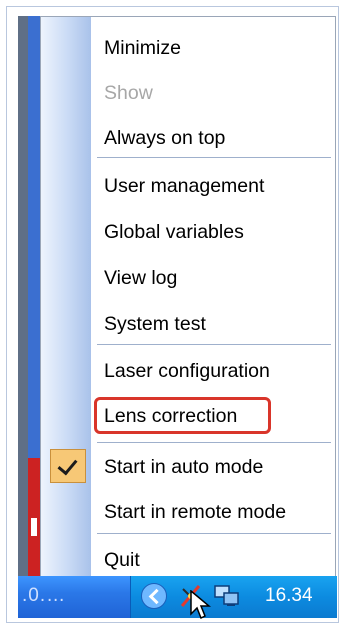 The height and width of the screenshot is (628, 345). I want to click on menu-item-minimize: Minimize, so click(212, 48).